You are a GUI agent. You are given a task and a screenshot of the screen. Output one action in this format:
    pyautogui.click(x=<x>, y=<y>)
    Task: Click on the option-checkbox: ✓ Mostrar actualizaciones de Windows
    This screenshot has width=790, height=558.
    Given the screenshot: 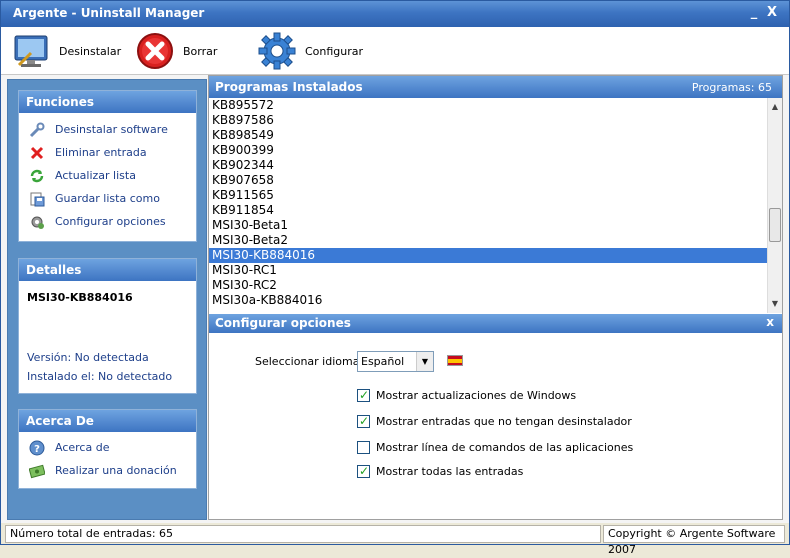 What is the action you would take?
    pyautogui.click(x=467, y=395)
    